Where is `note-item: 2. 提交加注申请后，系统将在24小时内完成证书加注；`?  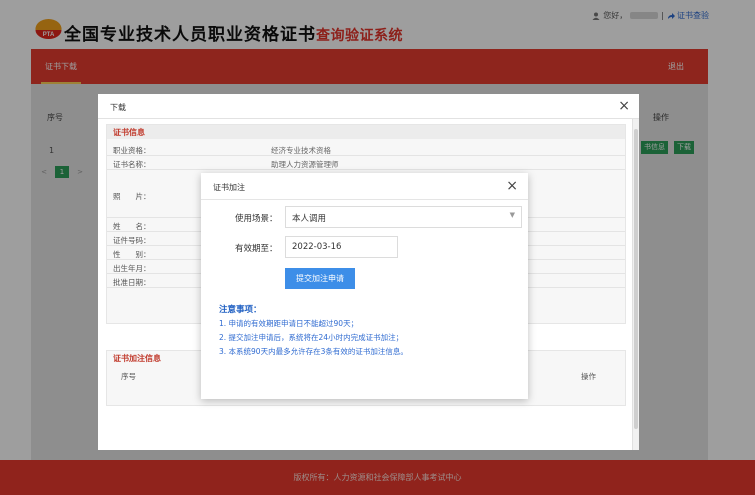 note-item: 2. 提交加注申请后，系统将在24小时内完成证书加注； is located at coordinates (311, 337).